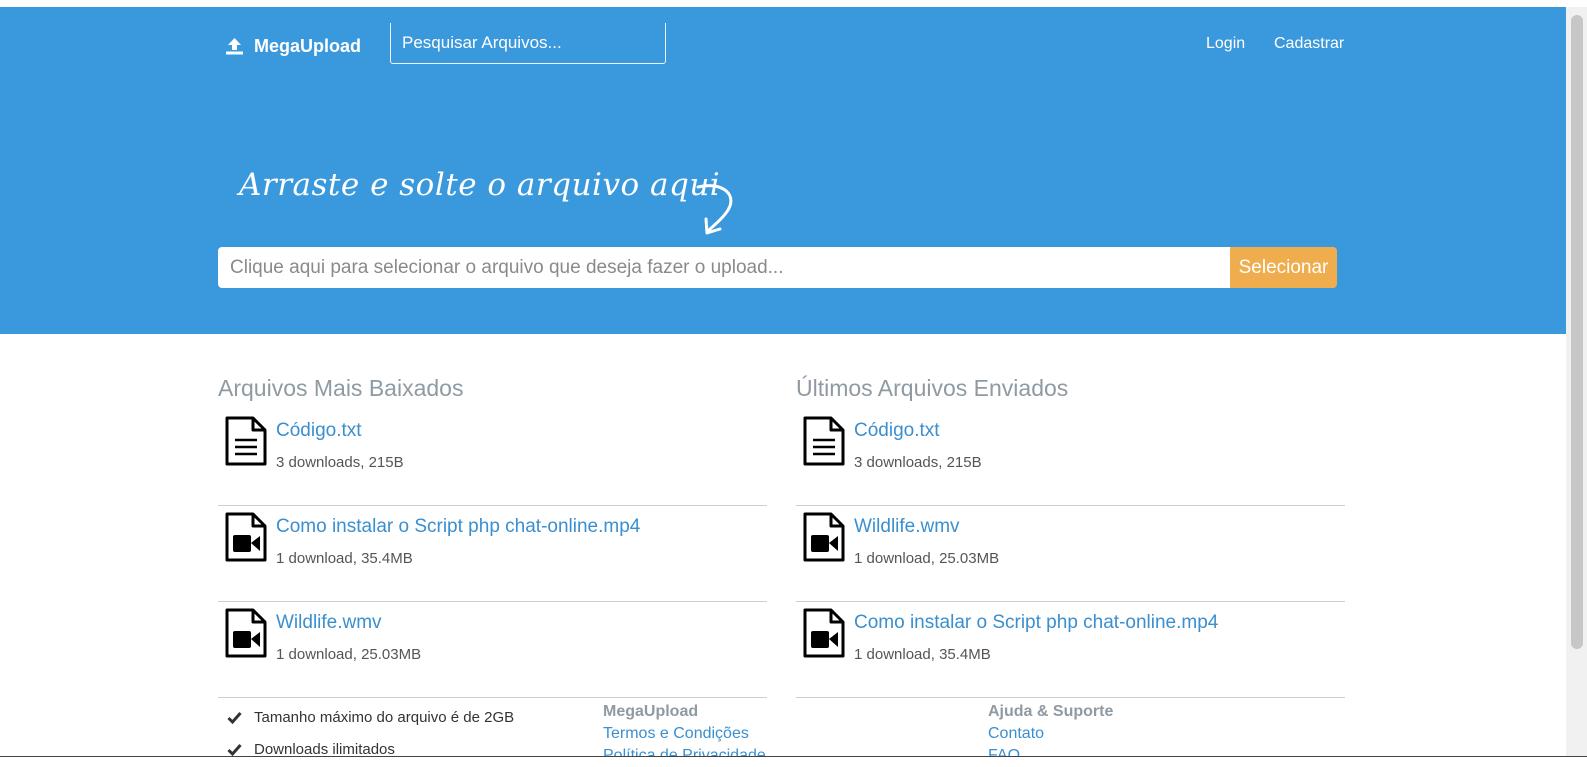  What do you see at coordinates (684, 736) in the screenshot?
I see `terms-link: Termos e Condições` at bounding box center [684, 736].